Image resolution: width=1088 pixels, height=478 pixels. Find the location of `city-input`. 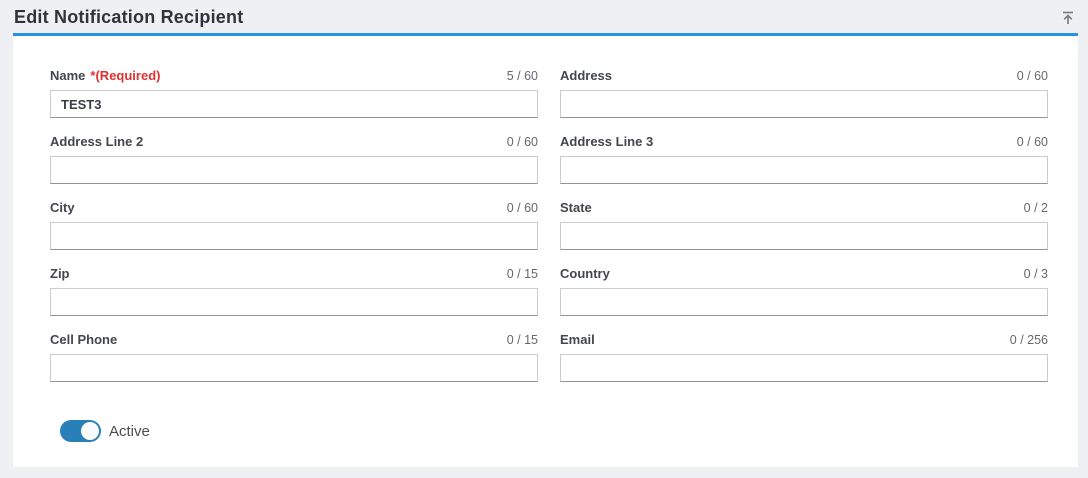

city-input is located at coordinates (294, 236).